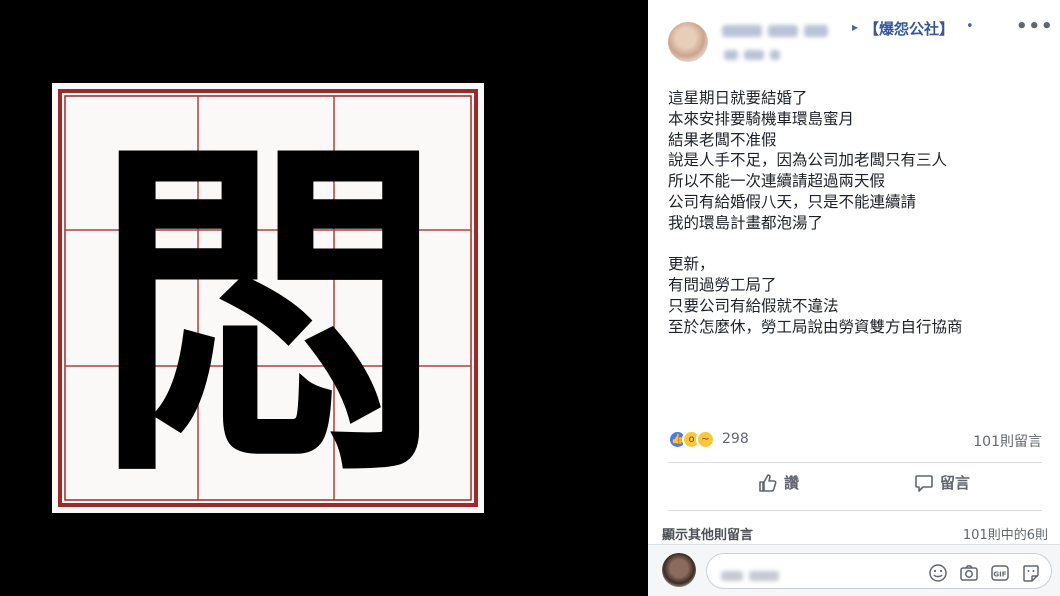 The image size is (1060, 596). I want to click on comment-button: 留言, so click(942, 486).